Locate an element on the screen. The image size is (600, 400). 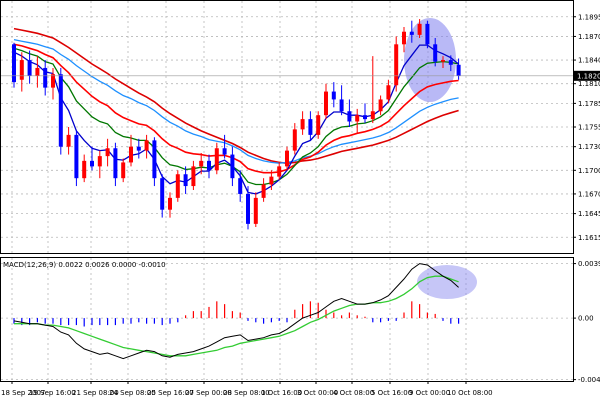
price-tick-label: 1.1615 is located at coordinates (589, 238).